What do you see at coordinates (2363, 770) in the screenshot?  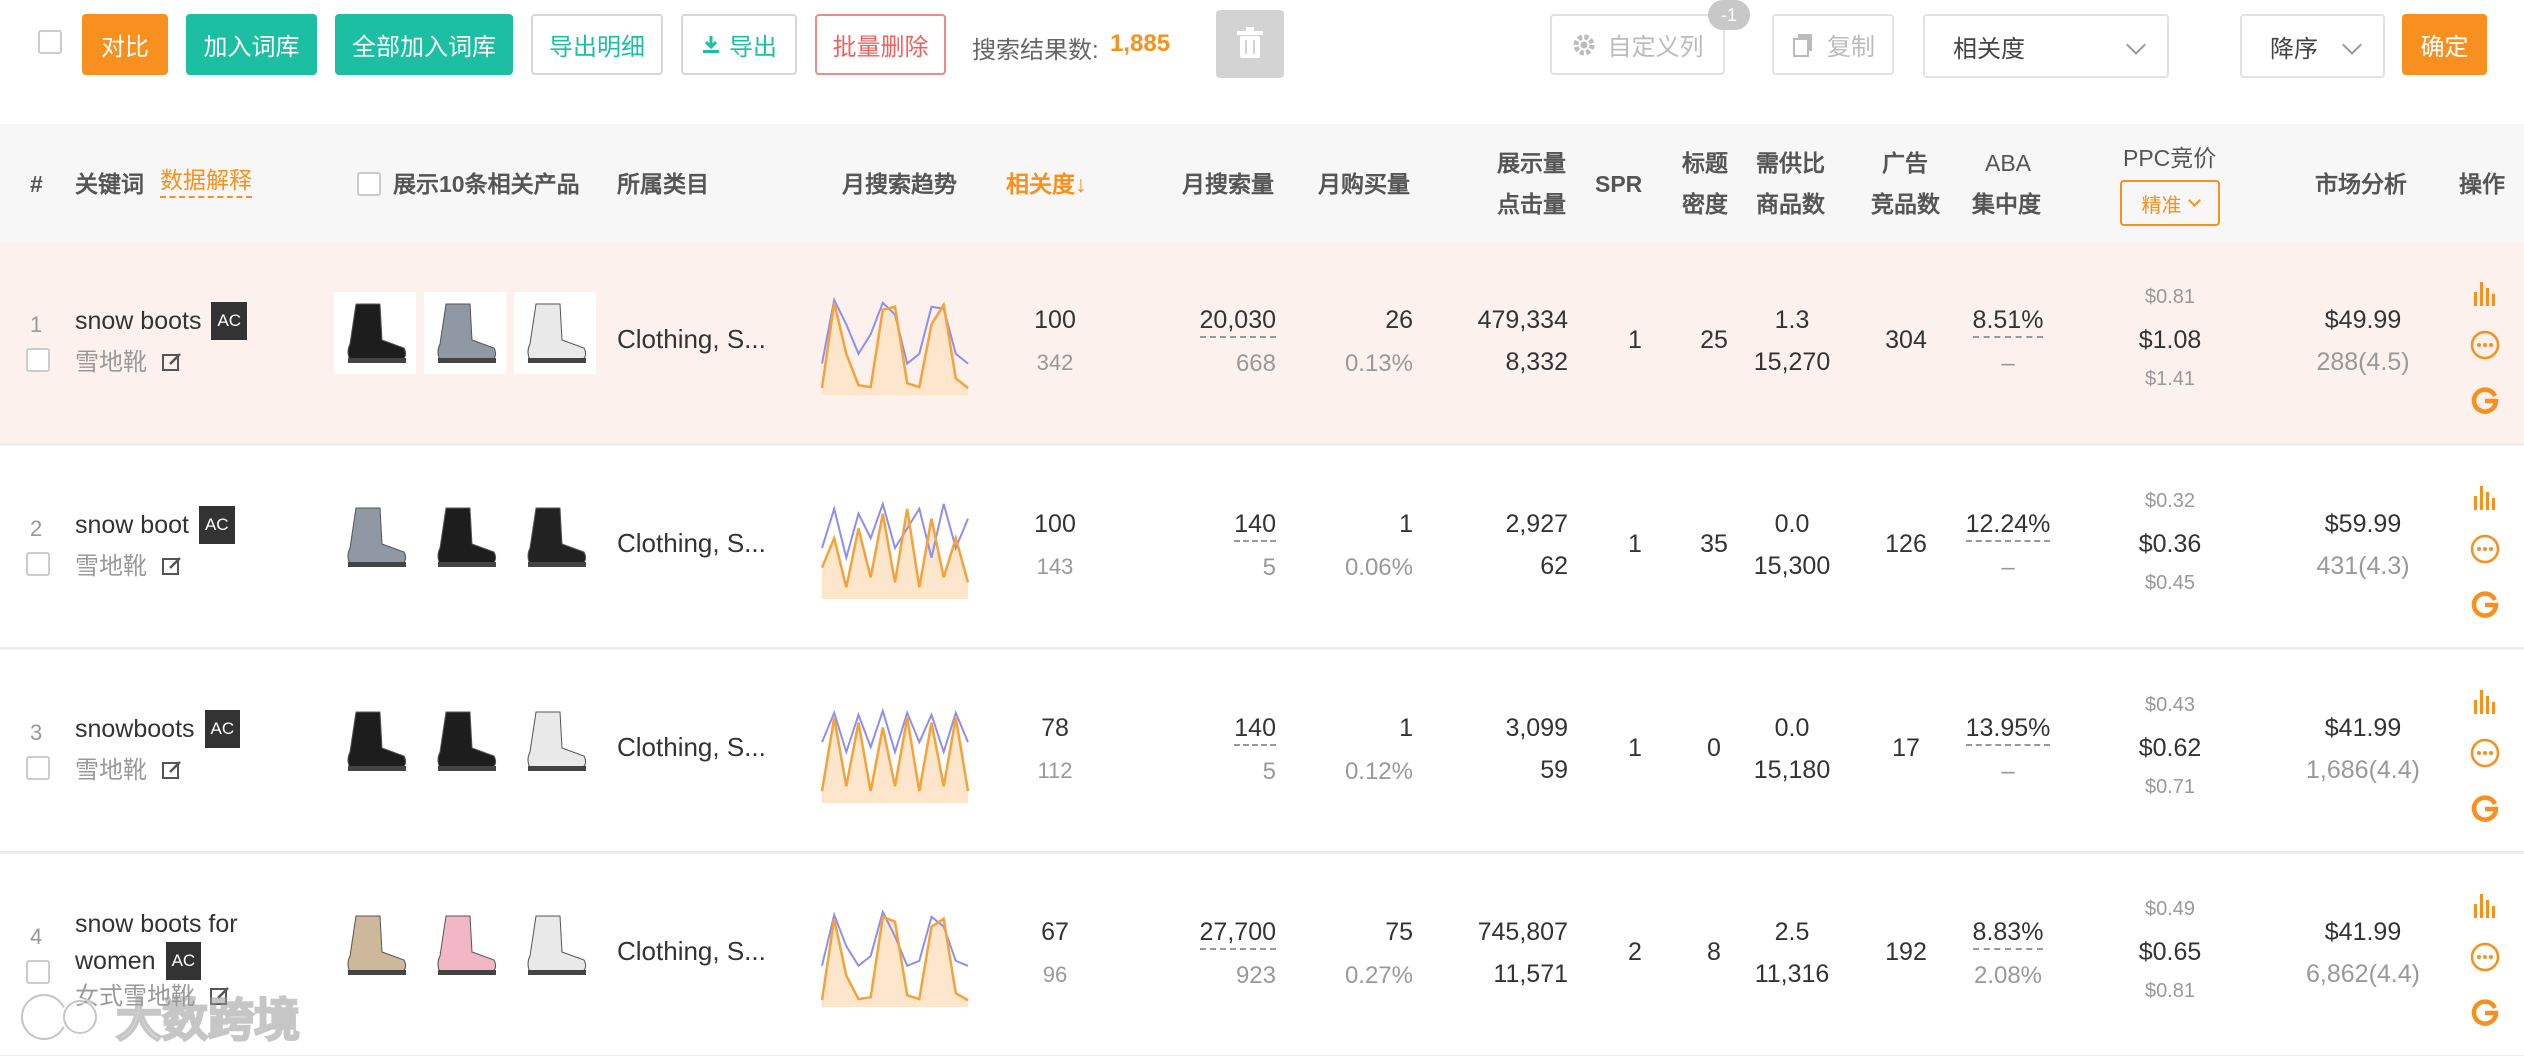 I see `market-rating: 1,686(4.4)` at bounding box center [2363, 770].